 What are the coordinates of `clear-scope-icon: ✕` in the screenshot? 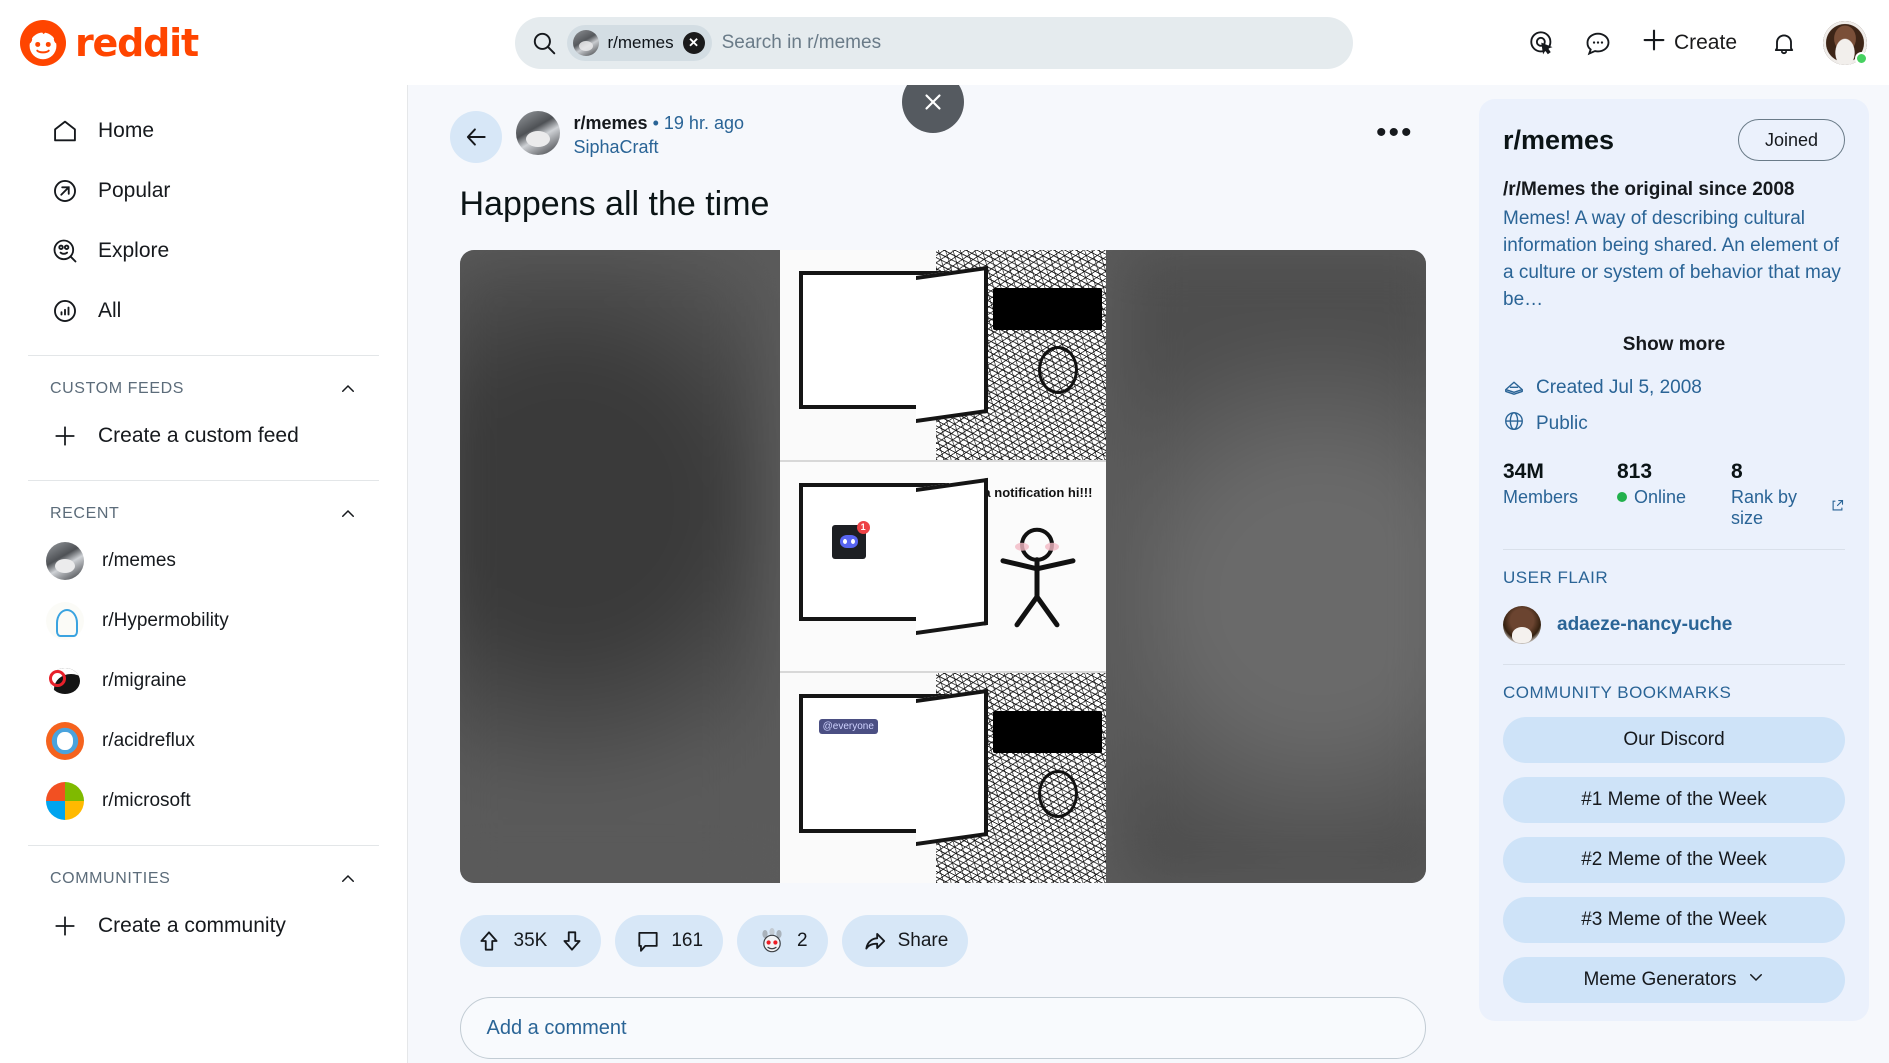 It's located at (693, 42).